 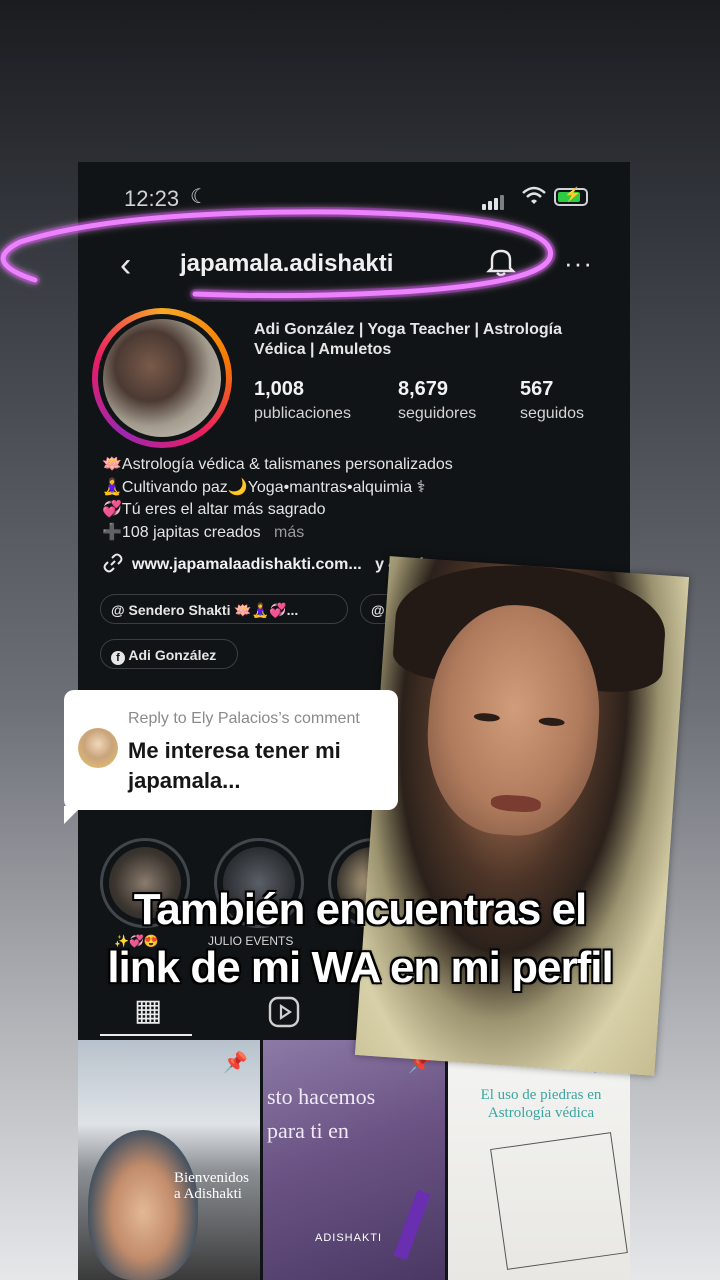 What do you see at coordinates (541, 1104) in the screenshot?
I see `post-text: El uso de piedras en Astrología védica` at bounding box center [541, 1104].